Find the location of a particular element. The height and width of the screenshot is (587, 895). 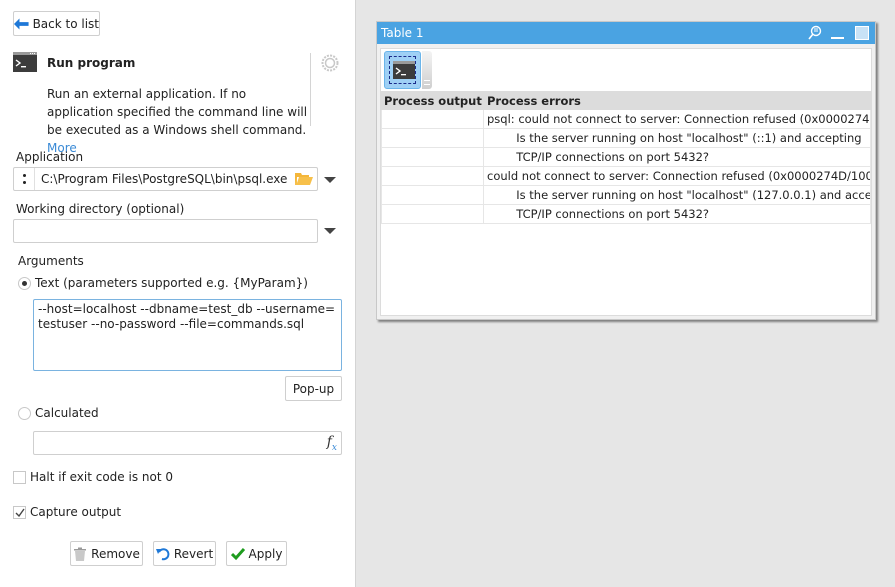

capture-output-checkbox is located at coordinates (19, 512).